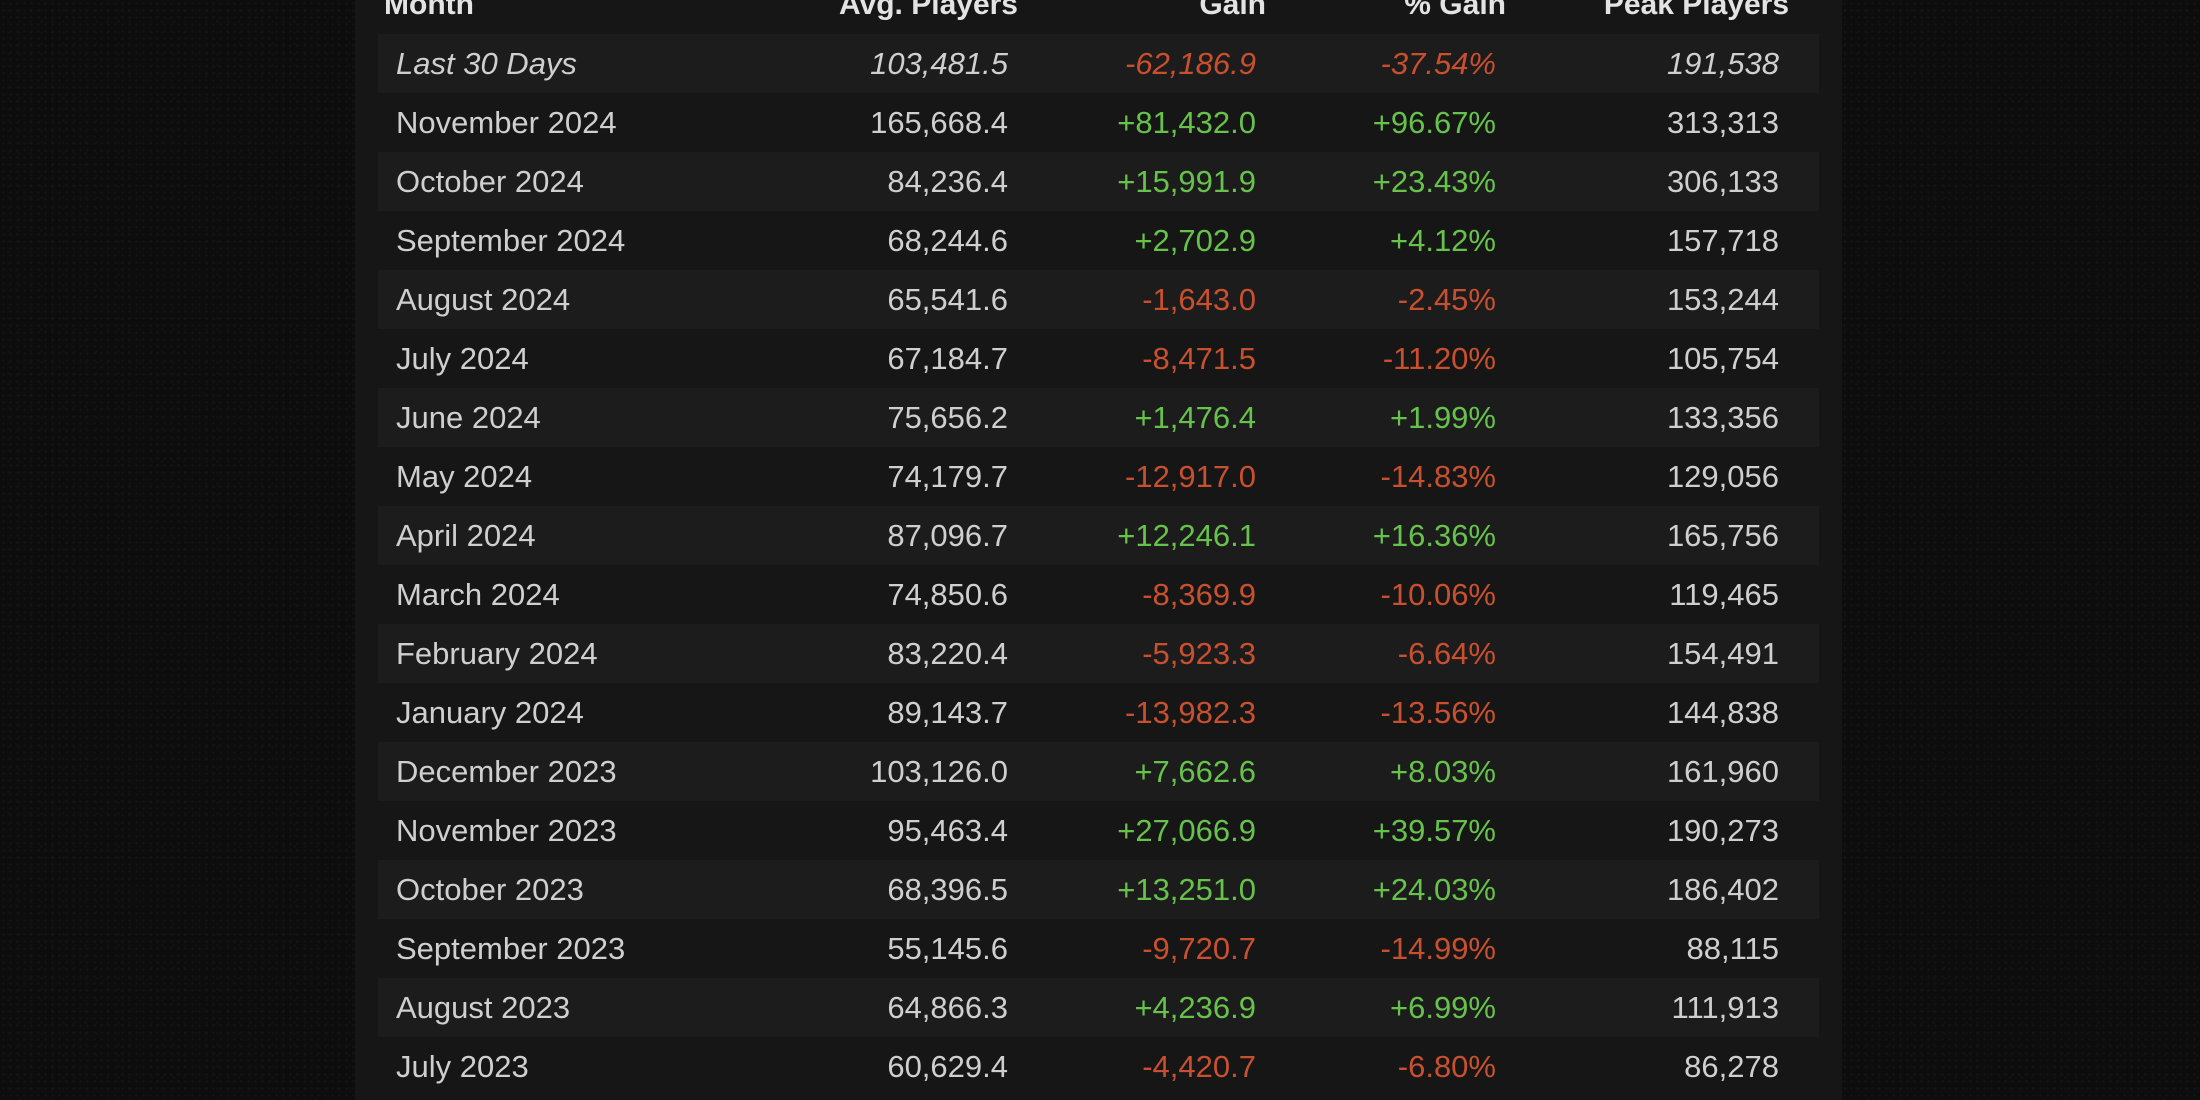 Image resolution: width=2200 pixels, height=1100 pixels. What do you see at coordinates (1098, 358) in the screenshot?
I see `table-row: July 2024 67,184.7 -8,471.5 -11.20% 105,754` at bounding box center [1098, 358].